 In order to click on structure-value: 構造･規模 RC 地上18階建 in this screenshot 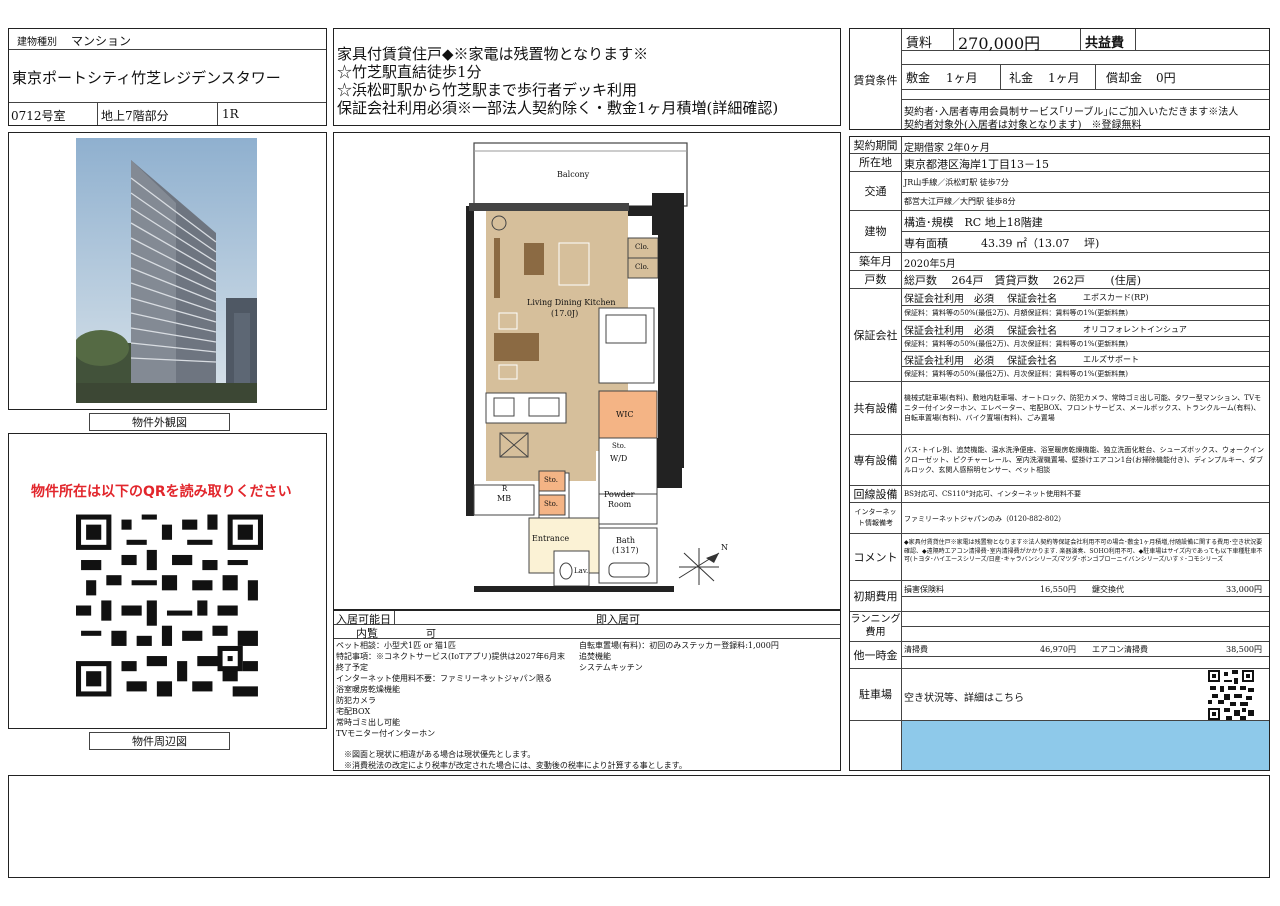, I will do `click(973, 222)`.